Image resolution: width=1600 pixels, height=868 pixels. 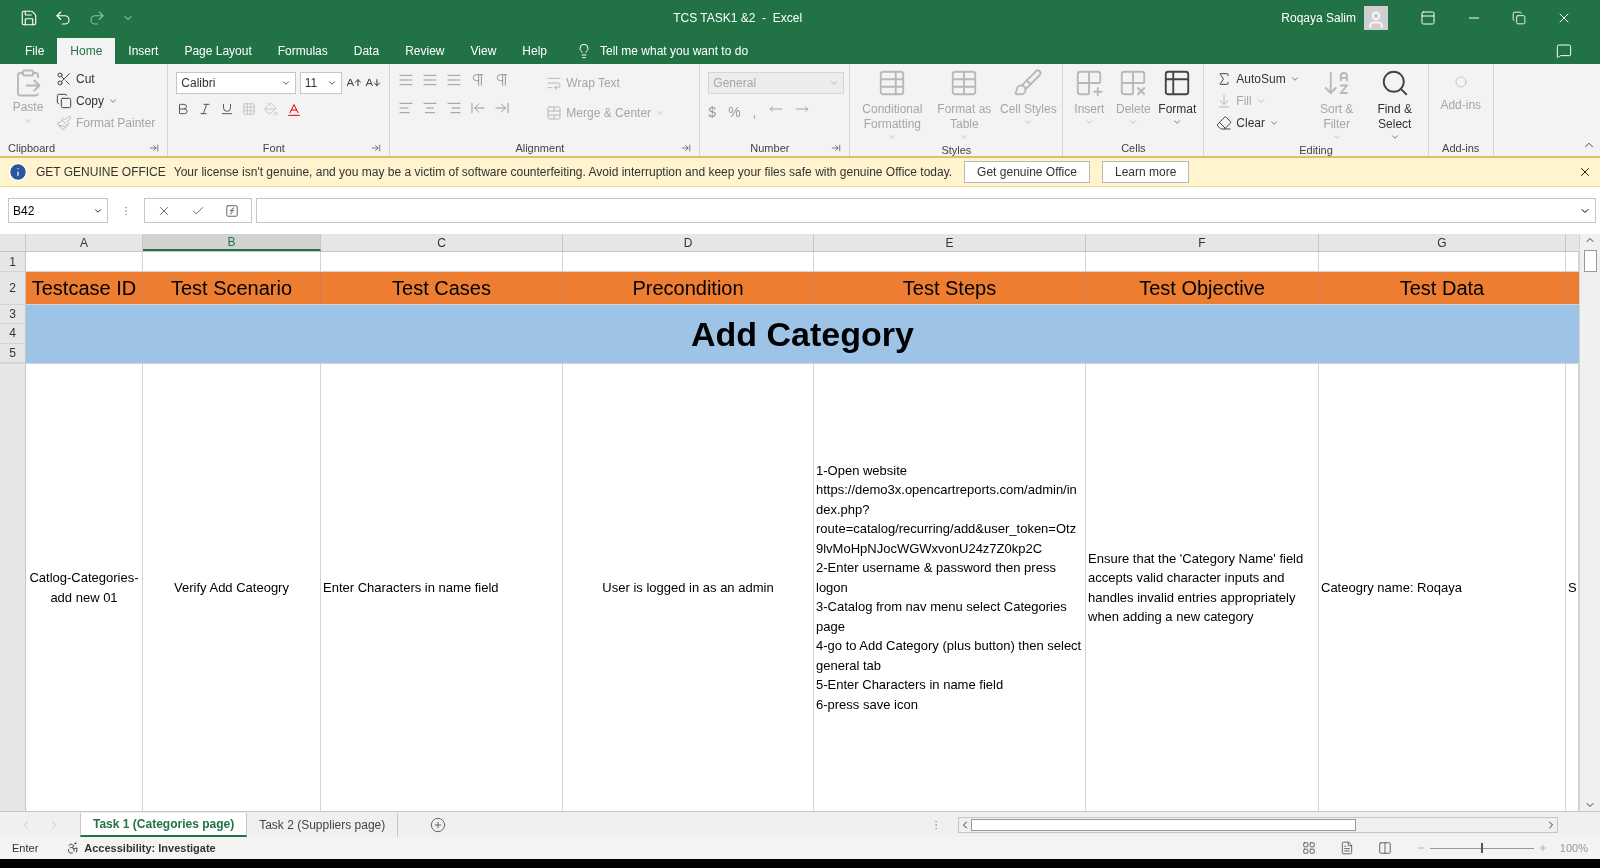 What do you see at coordinates (1202, 242) in the screenshot?
I see `column-header: F` at bounding box center [1202, 242].